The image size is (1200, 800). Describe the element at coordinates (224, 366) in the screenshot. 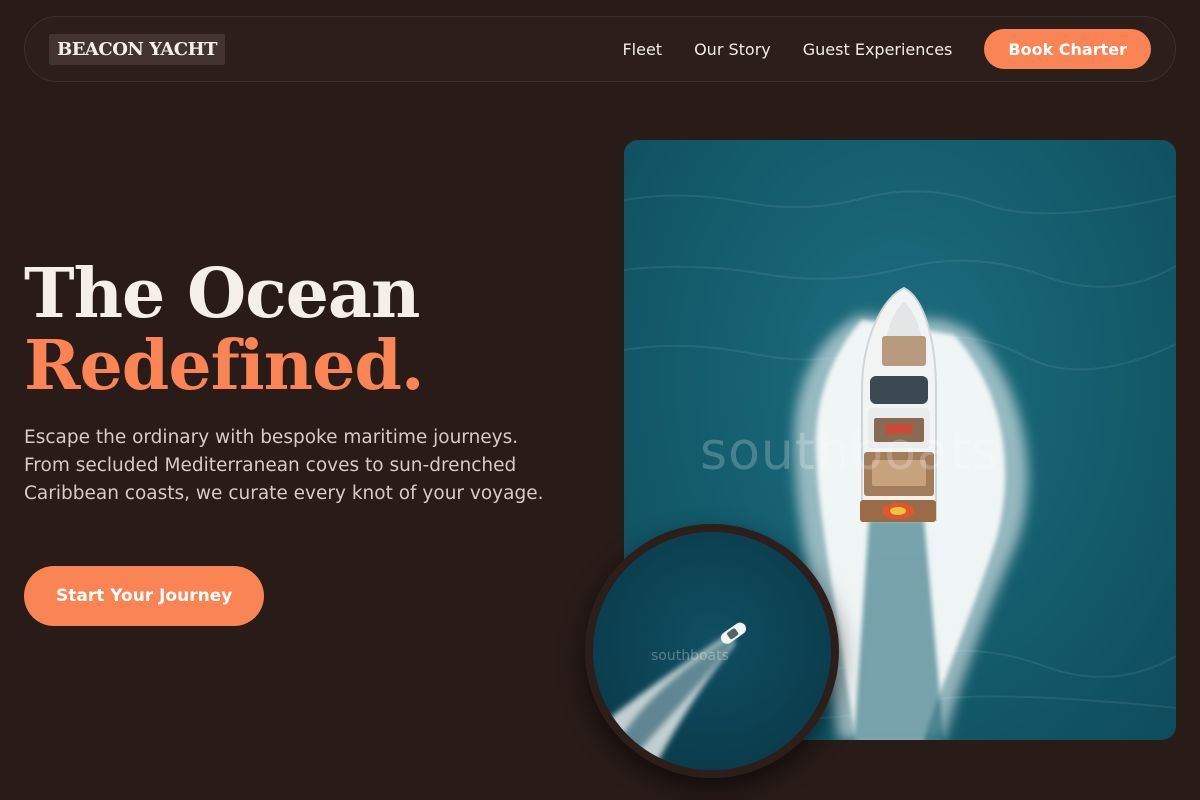

I see `hero-title-line-2: Redefined.` at that location.